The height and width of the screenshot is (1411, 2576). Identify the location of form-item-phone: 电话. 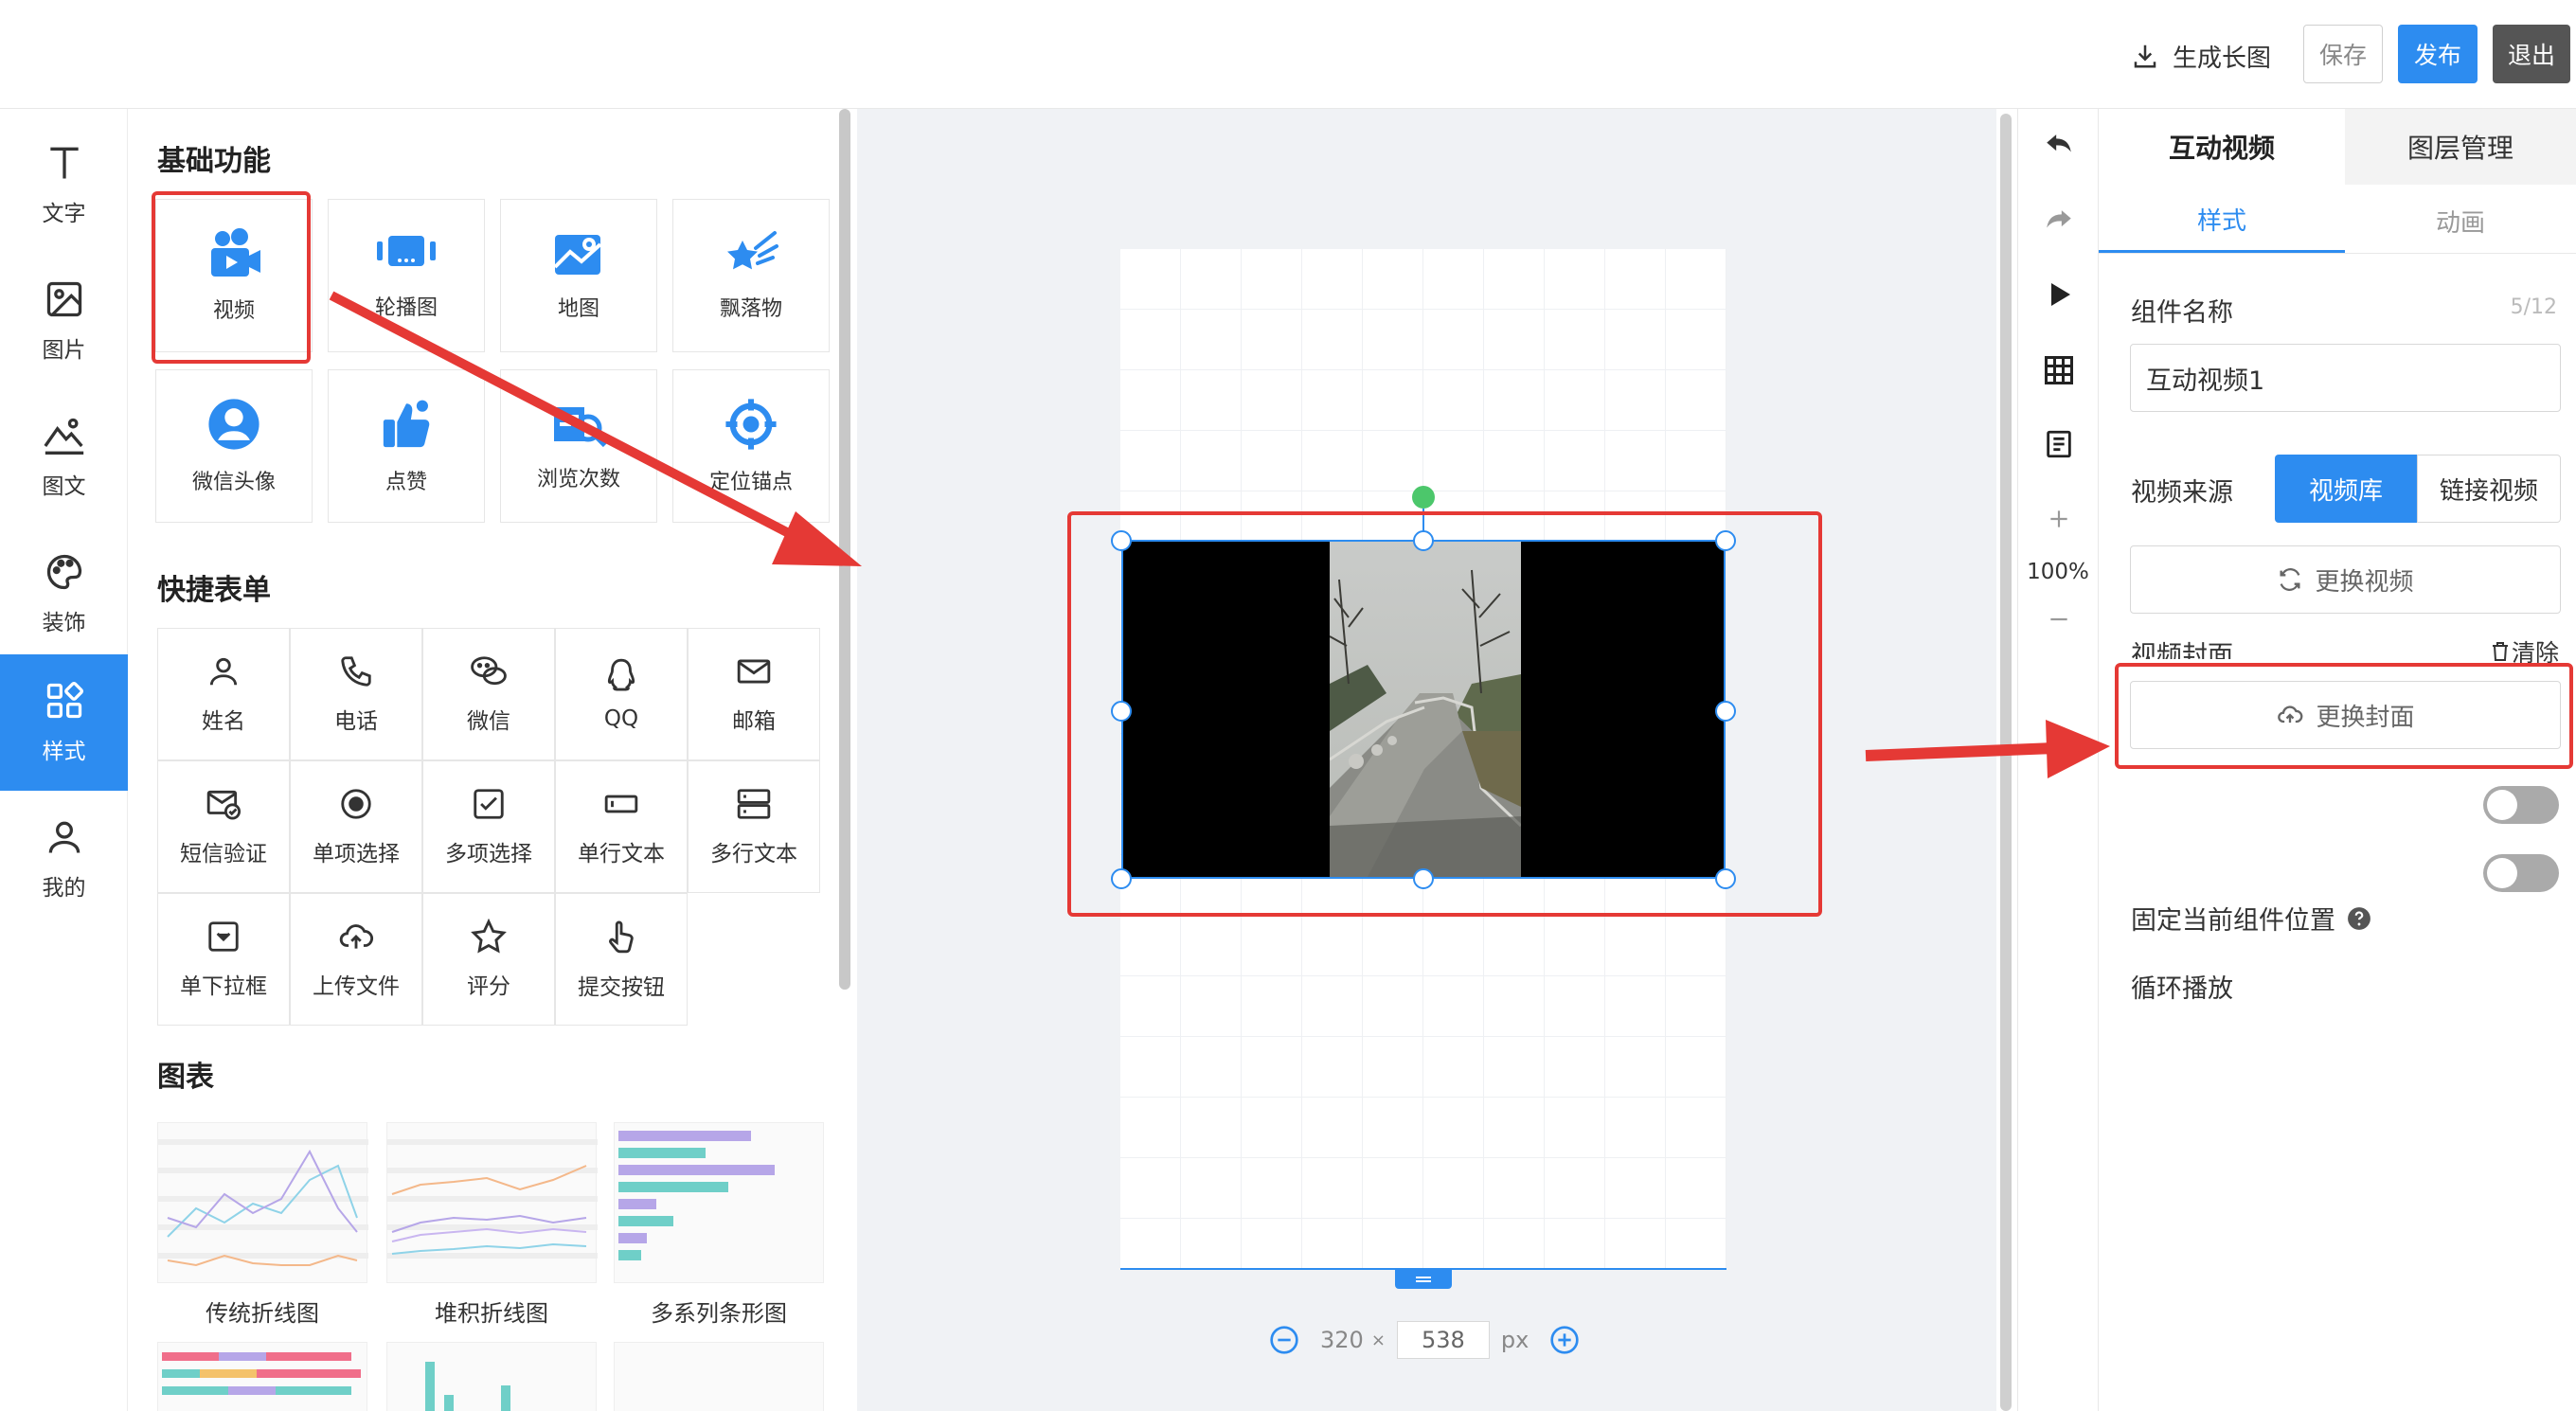
(356, 694).